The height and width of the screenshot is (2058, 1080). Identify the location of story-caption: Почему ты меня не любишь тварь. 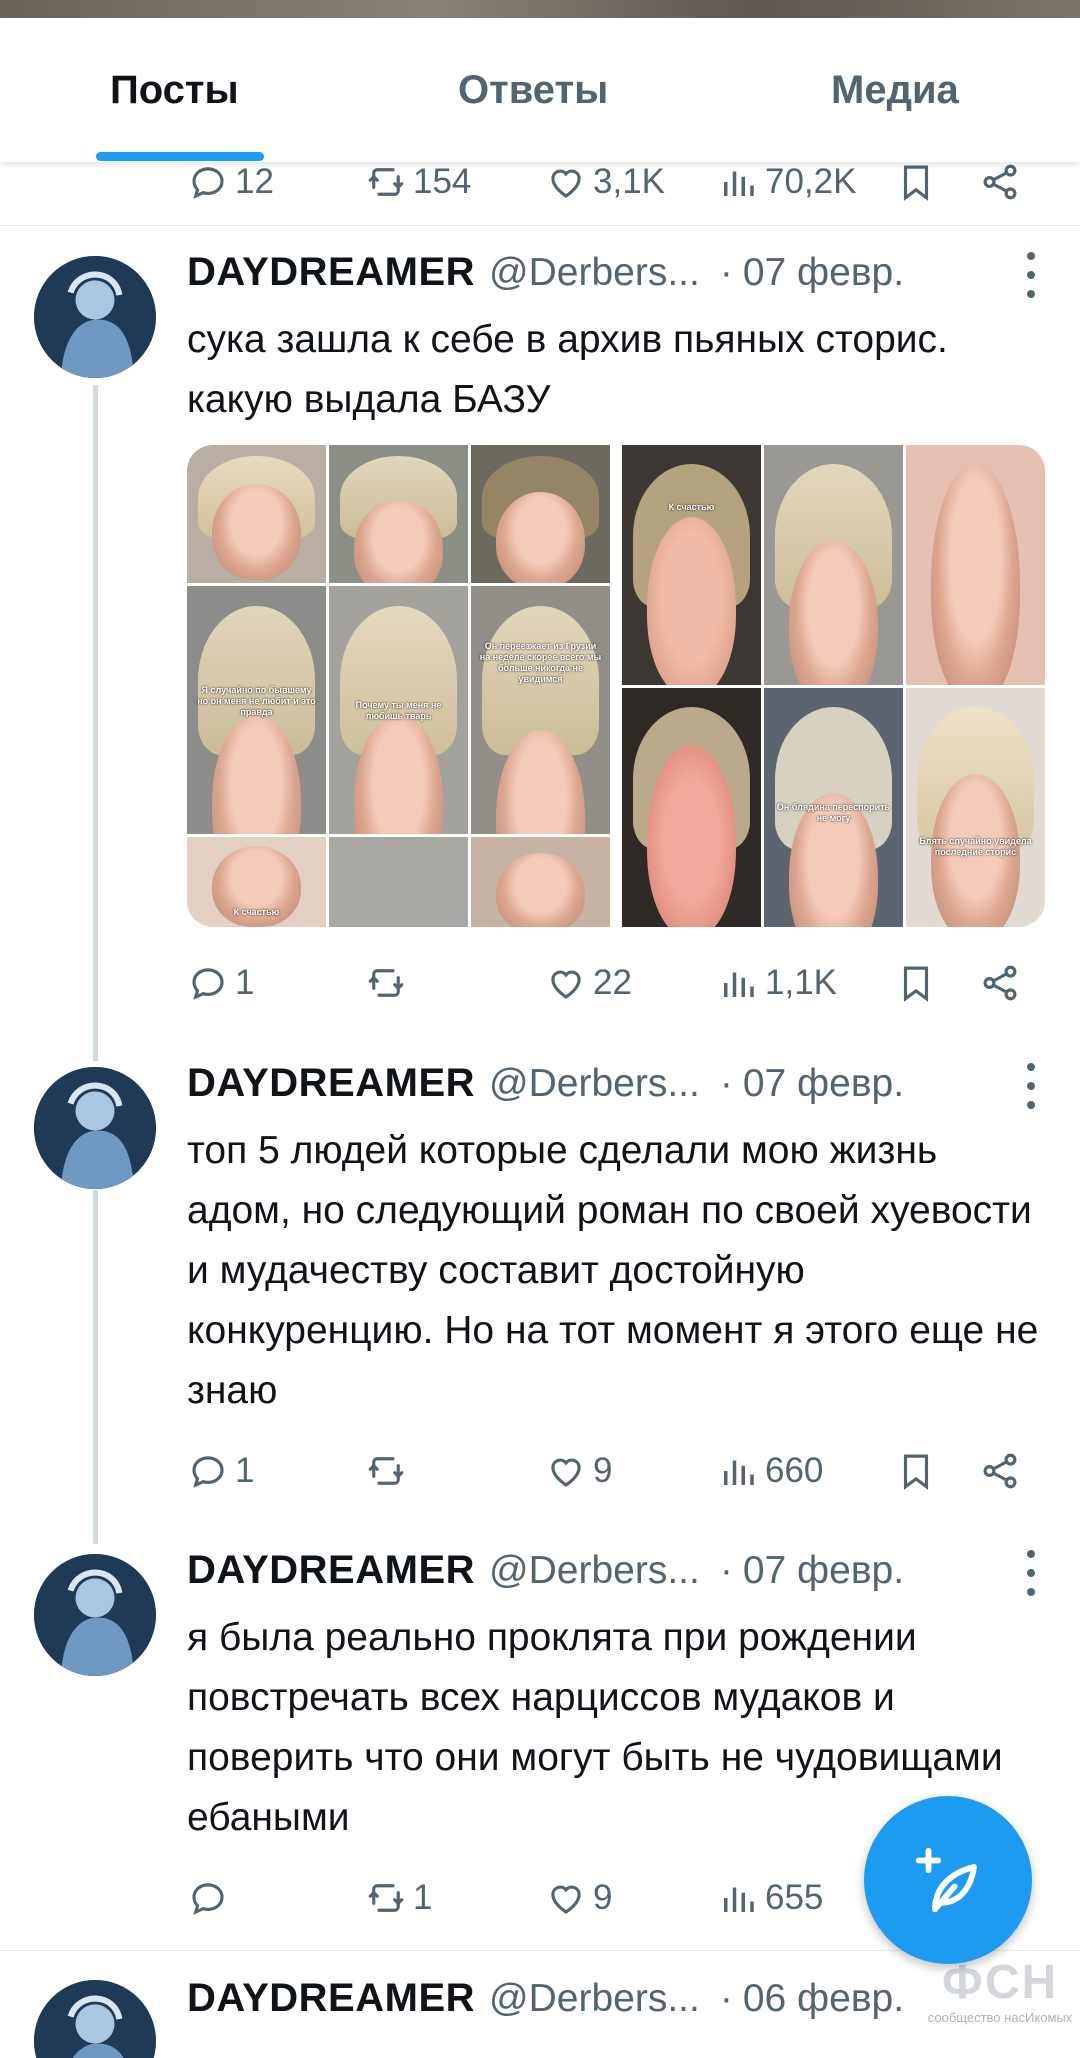
(398, 711).